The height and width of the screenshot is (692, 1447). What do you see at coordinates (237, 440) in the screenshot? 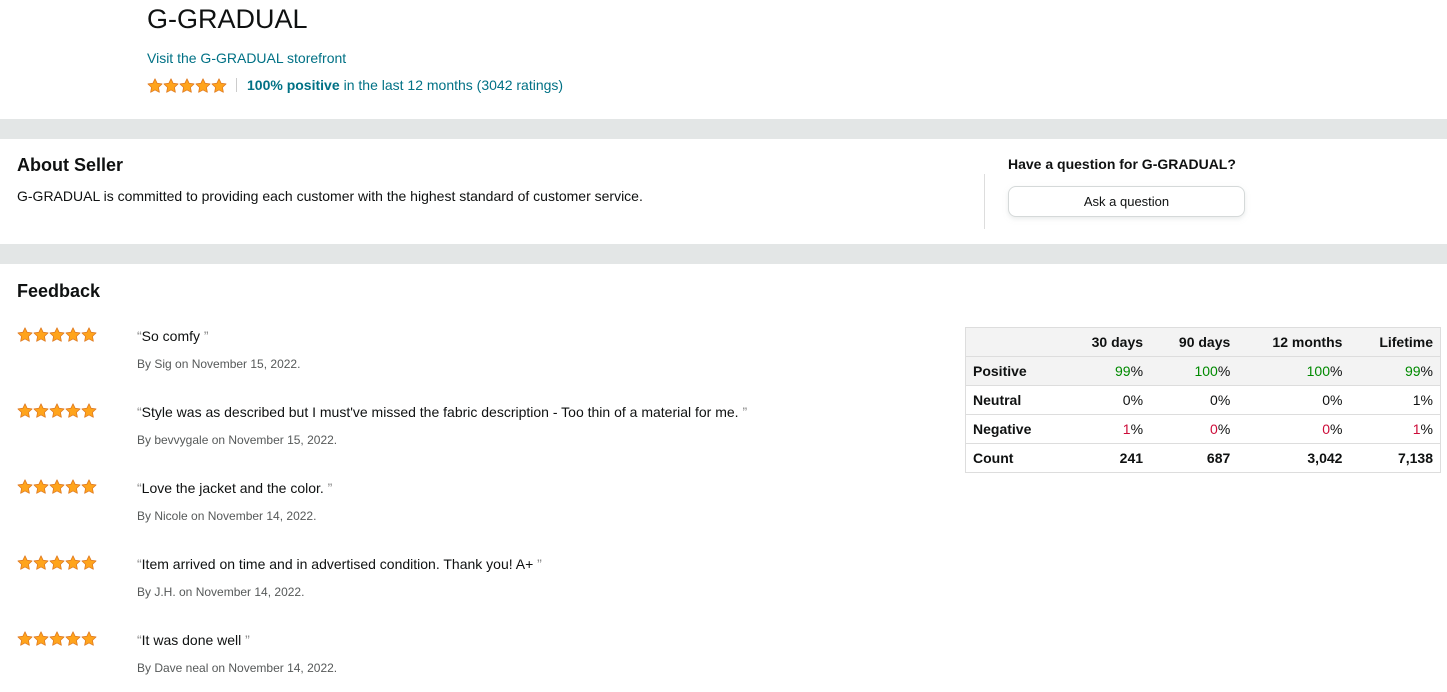
I see `review-author-date: By bevvygale on November 15, 2022.` at bounding box center [237, 440].